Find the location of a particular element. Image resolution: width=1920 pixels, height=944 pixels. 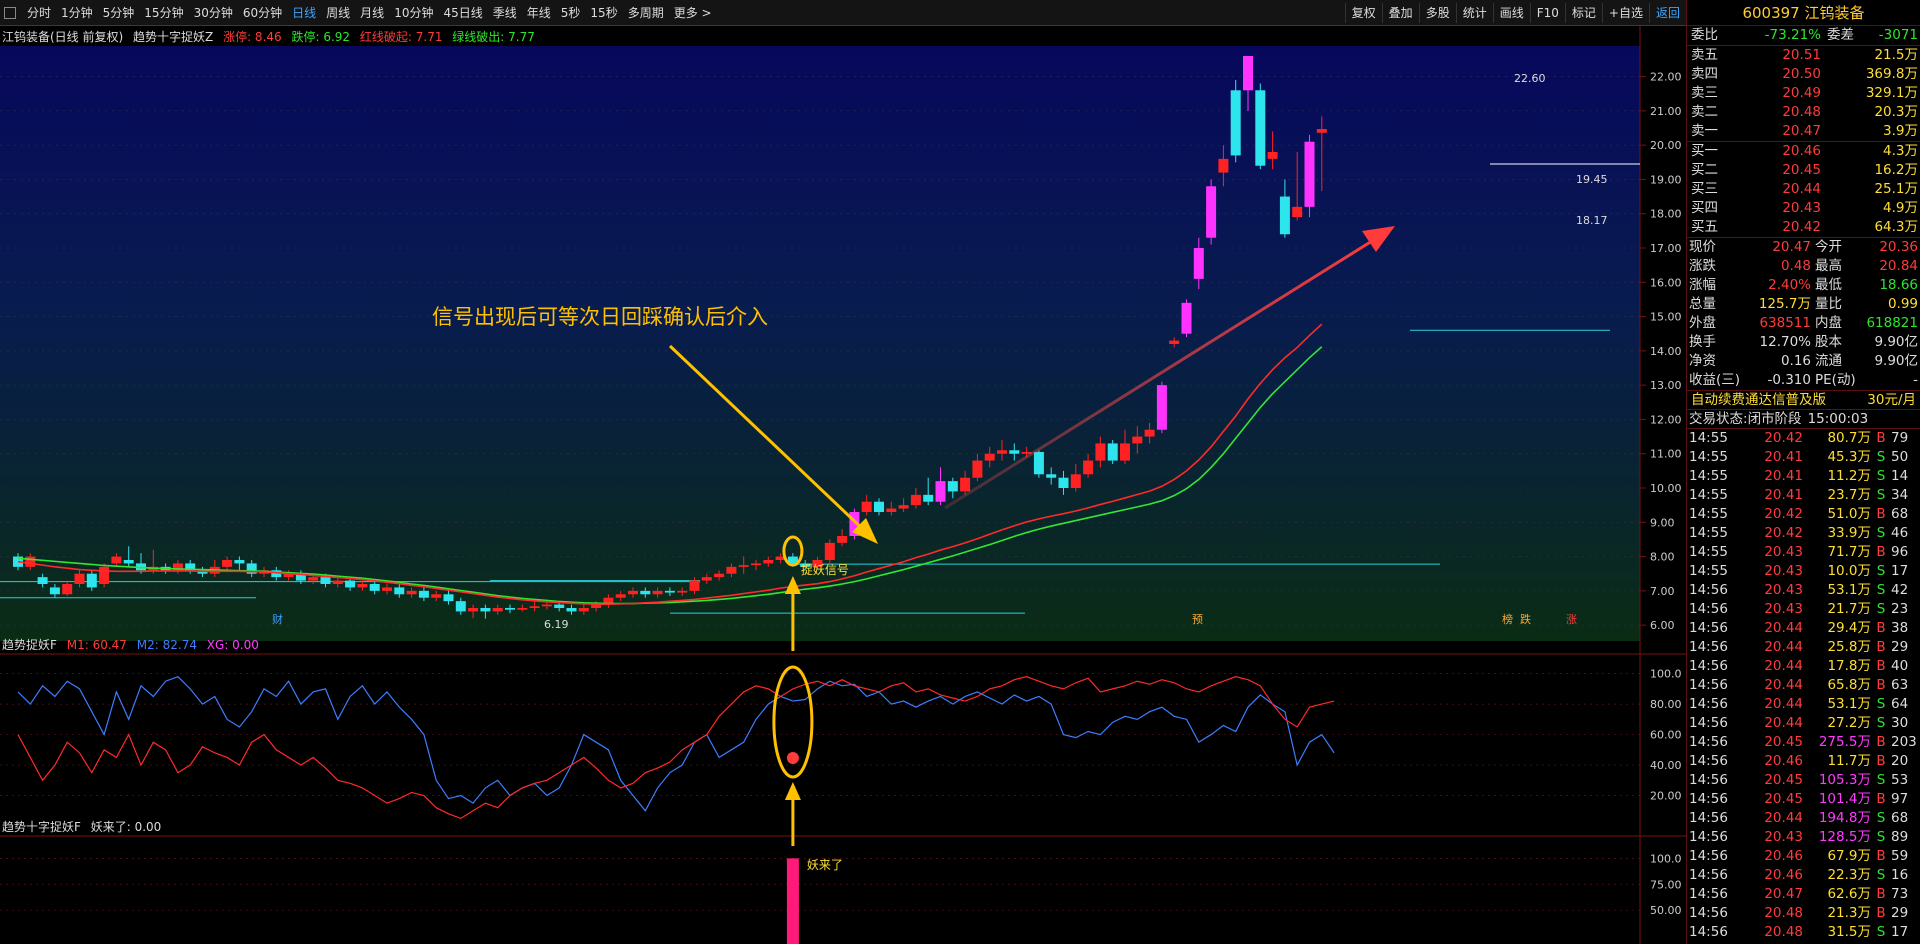

tool-button-4: 画线 is located at coordinates (1511, 12).